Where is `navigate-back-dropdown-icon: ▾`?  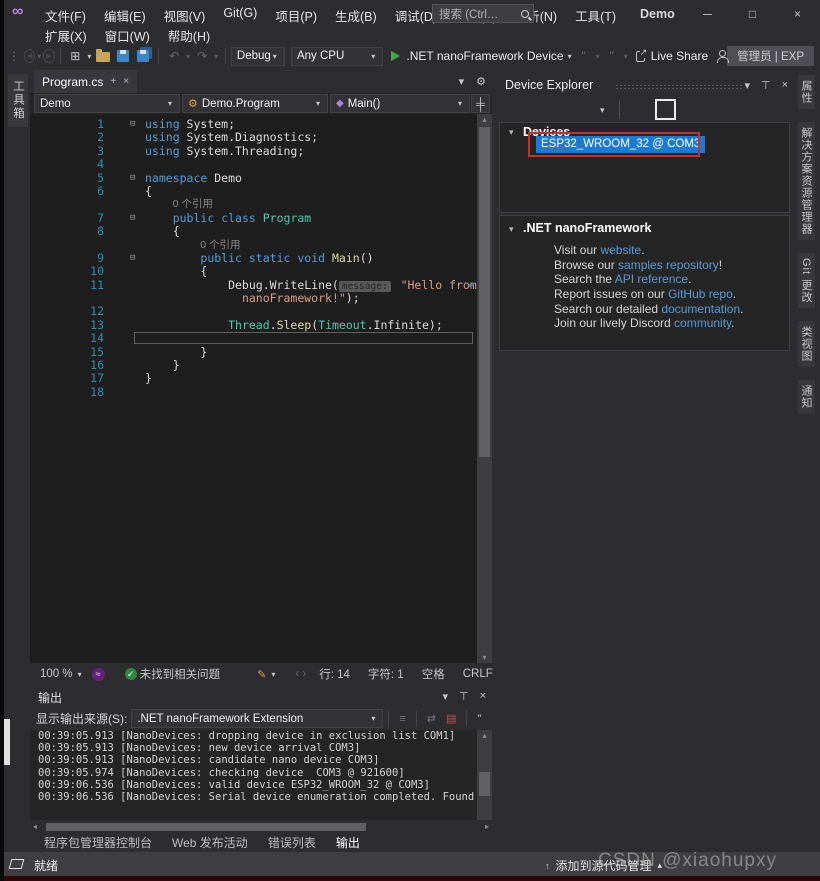 navigate-back-dropdown-icon: ▾ is located at coordinates (39, 56).